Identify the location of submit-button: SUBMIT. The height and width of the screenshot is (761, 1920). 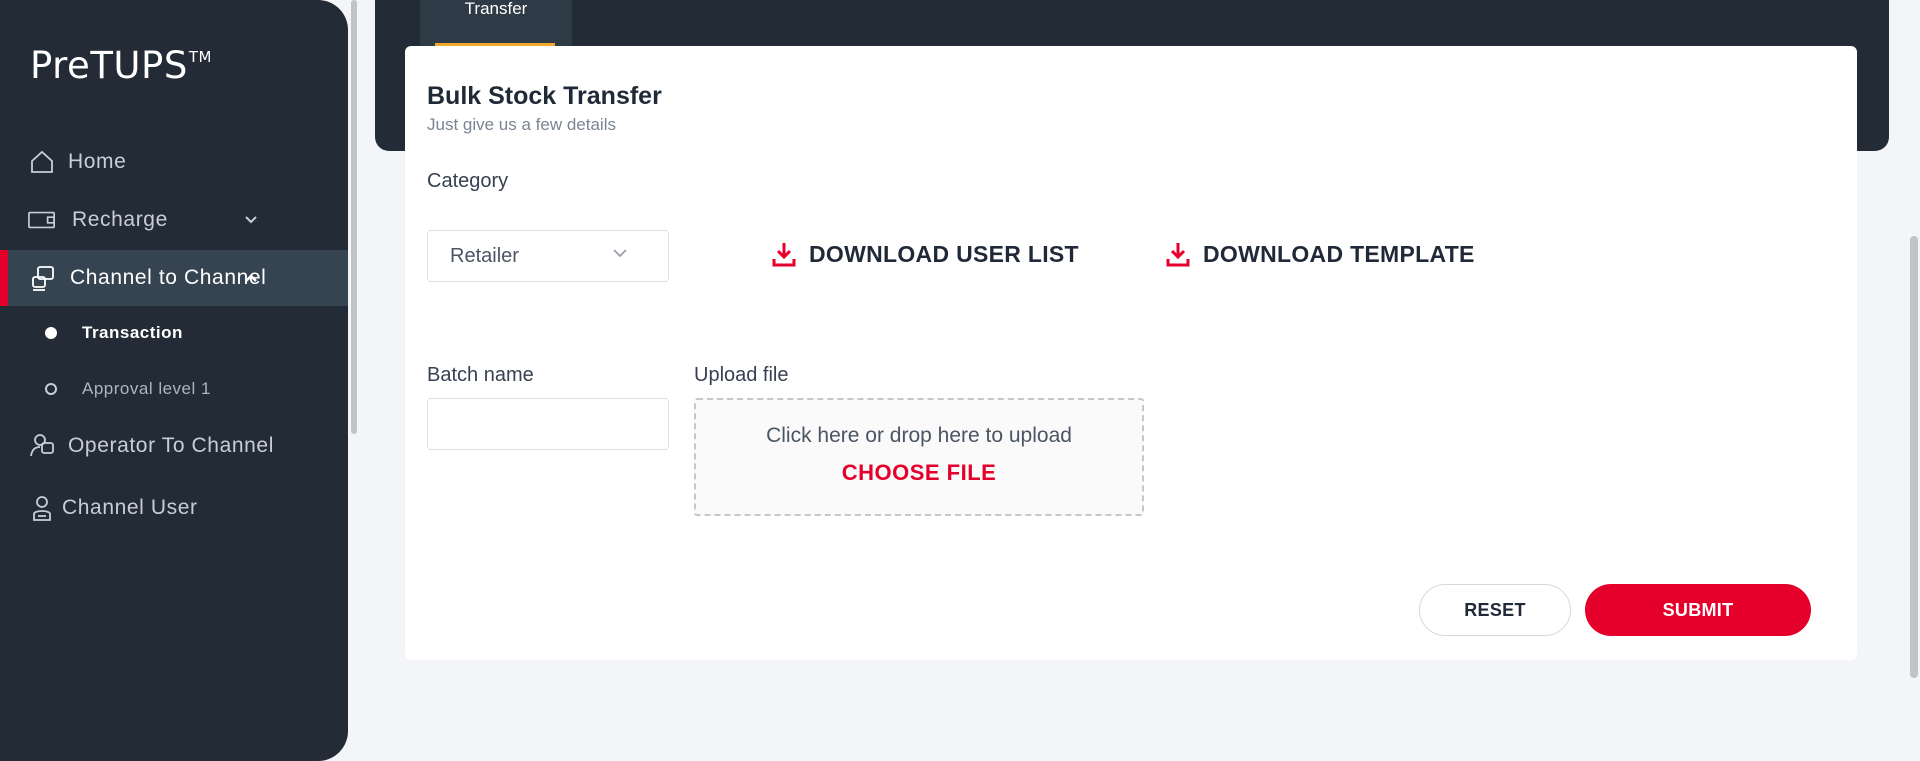
(1698, 610).